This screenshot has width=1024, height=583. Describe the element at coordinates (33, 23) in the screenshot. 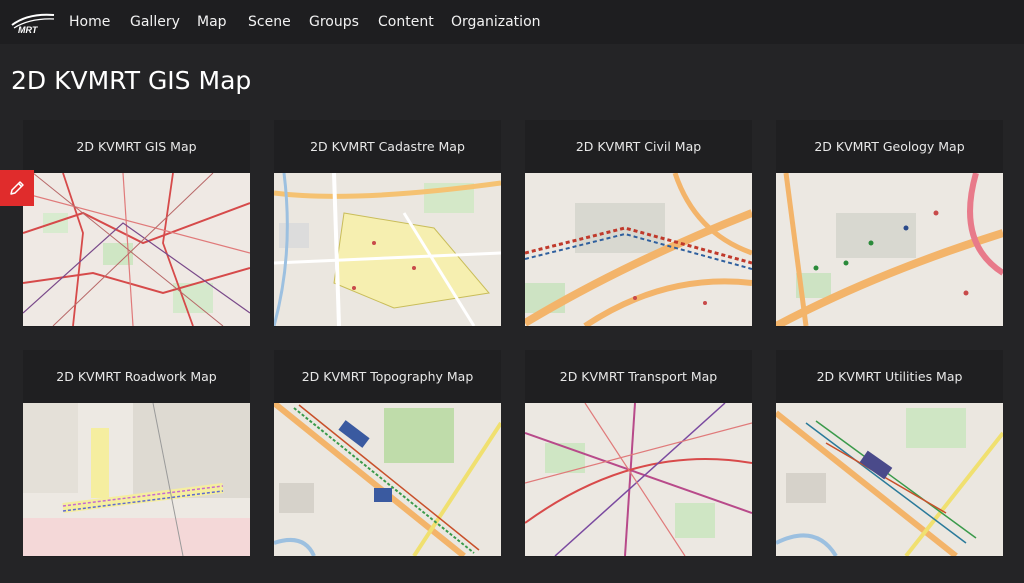

I see `mrt-logo: MRT` at that location.